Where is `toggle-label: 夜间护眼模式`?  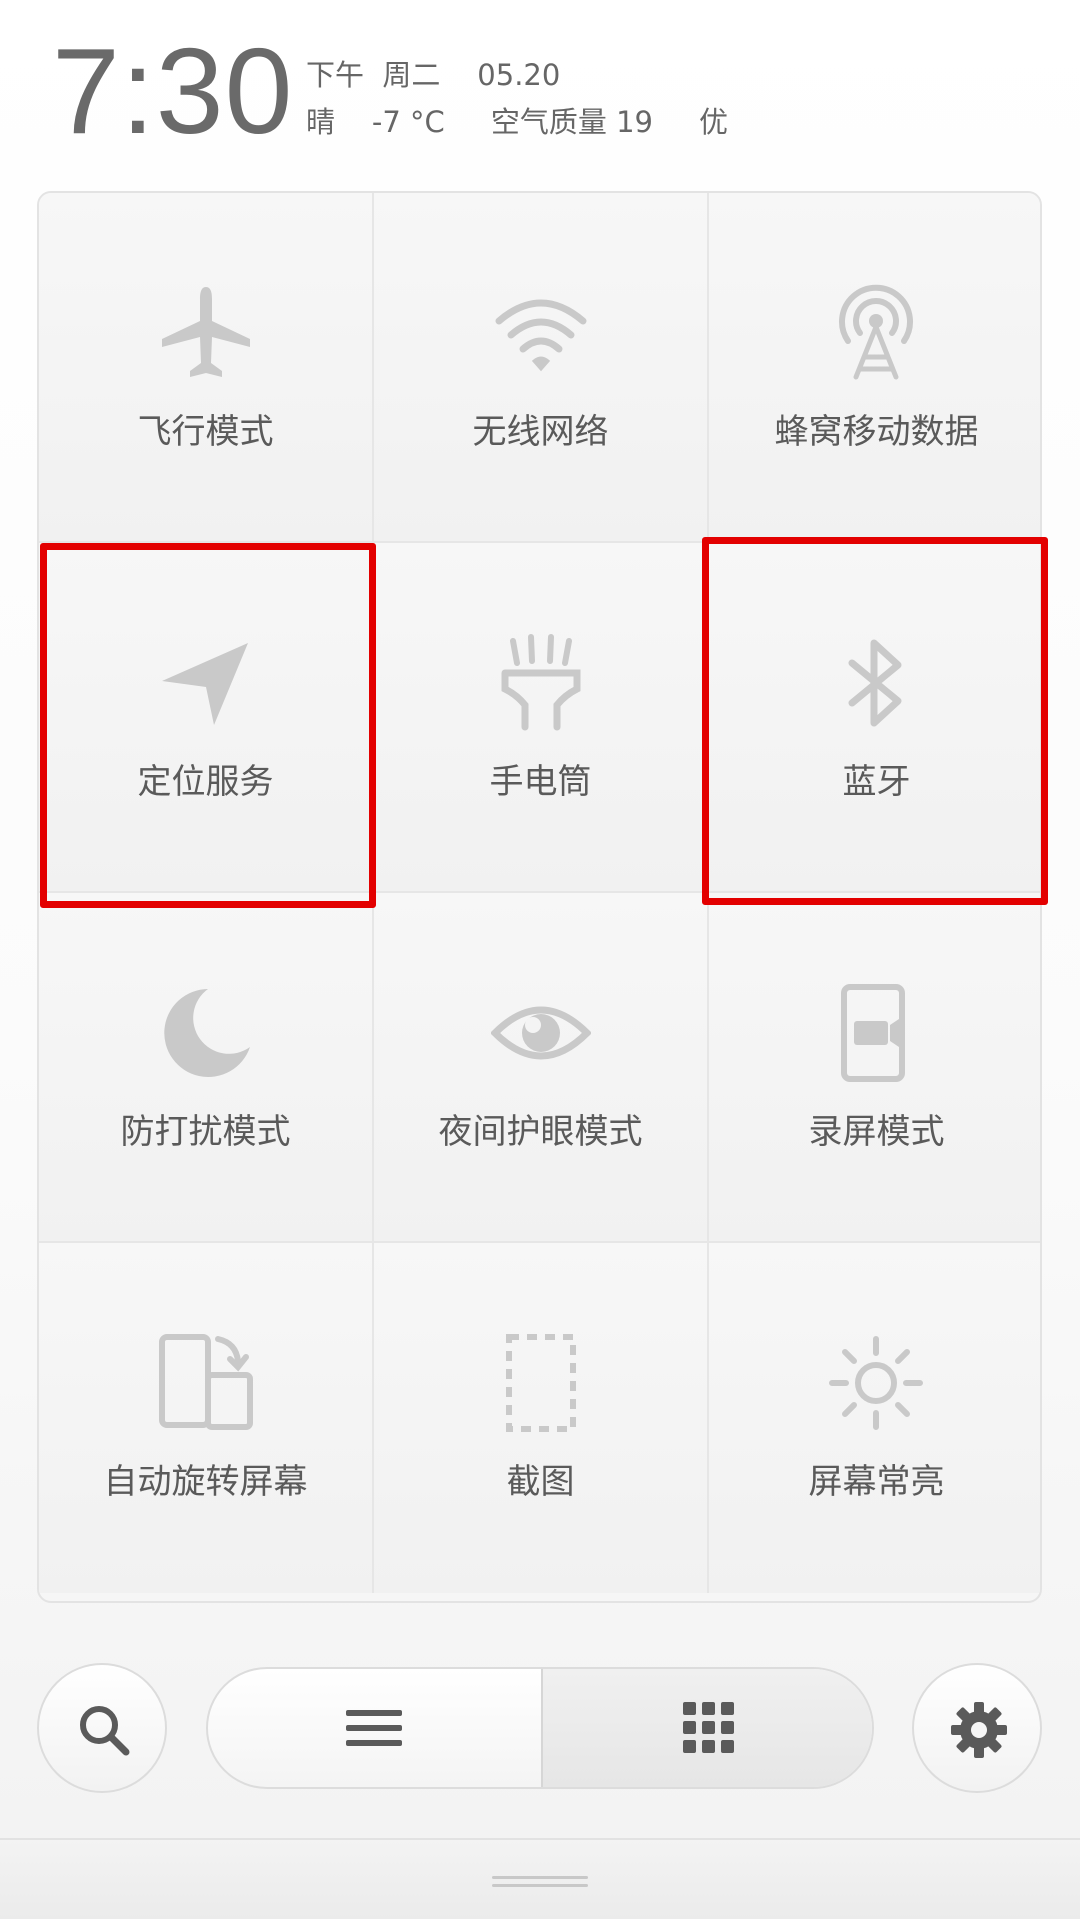 toggle-label: 夜间护眼模式 is located at coordinates (540, 1132).